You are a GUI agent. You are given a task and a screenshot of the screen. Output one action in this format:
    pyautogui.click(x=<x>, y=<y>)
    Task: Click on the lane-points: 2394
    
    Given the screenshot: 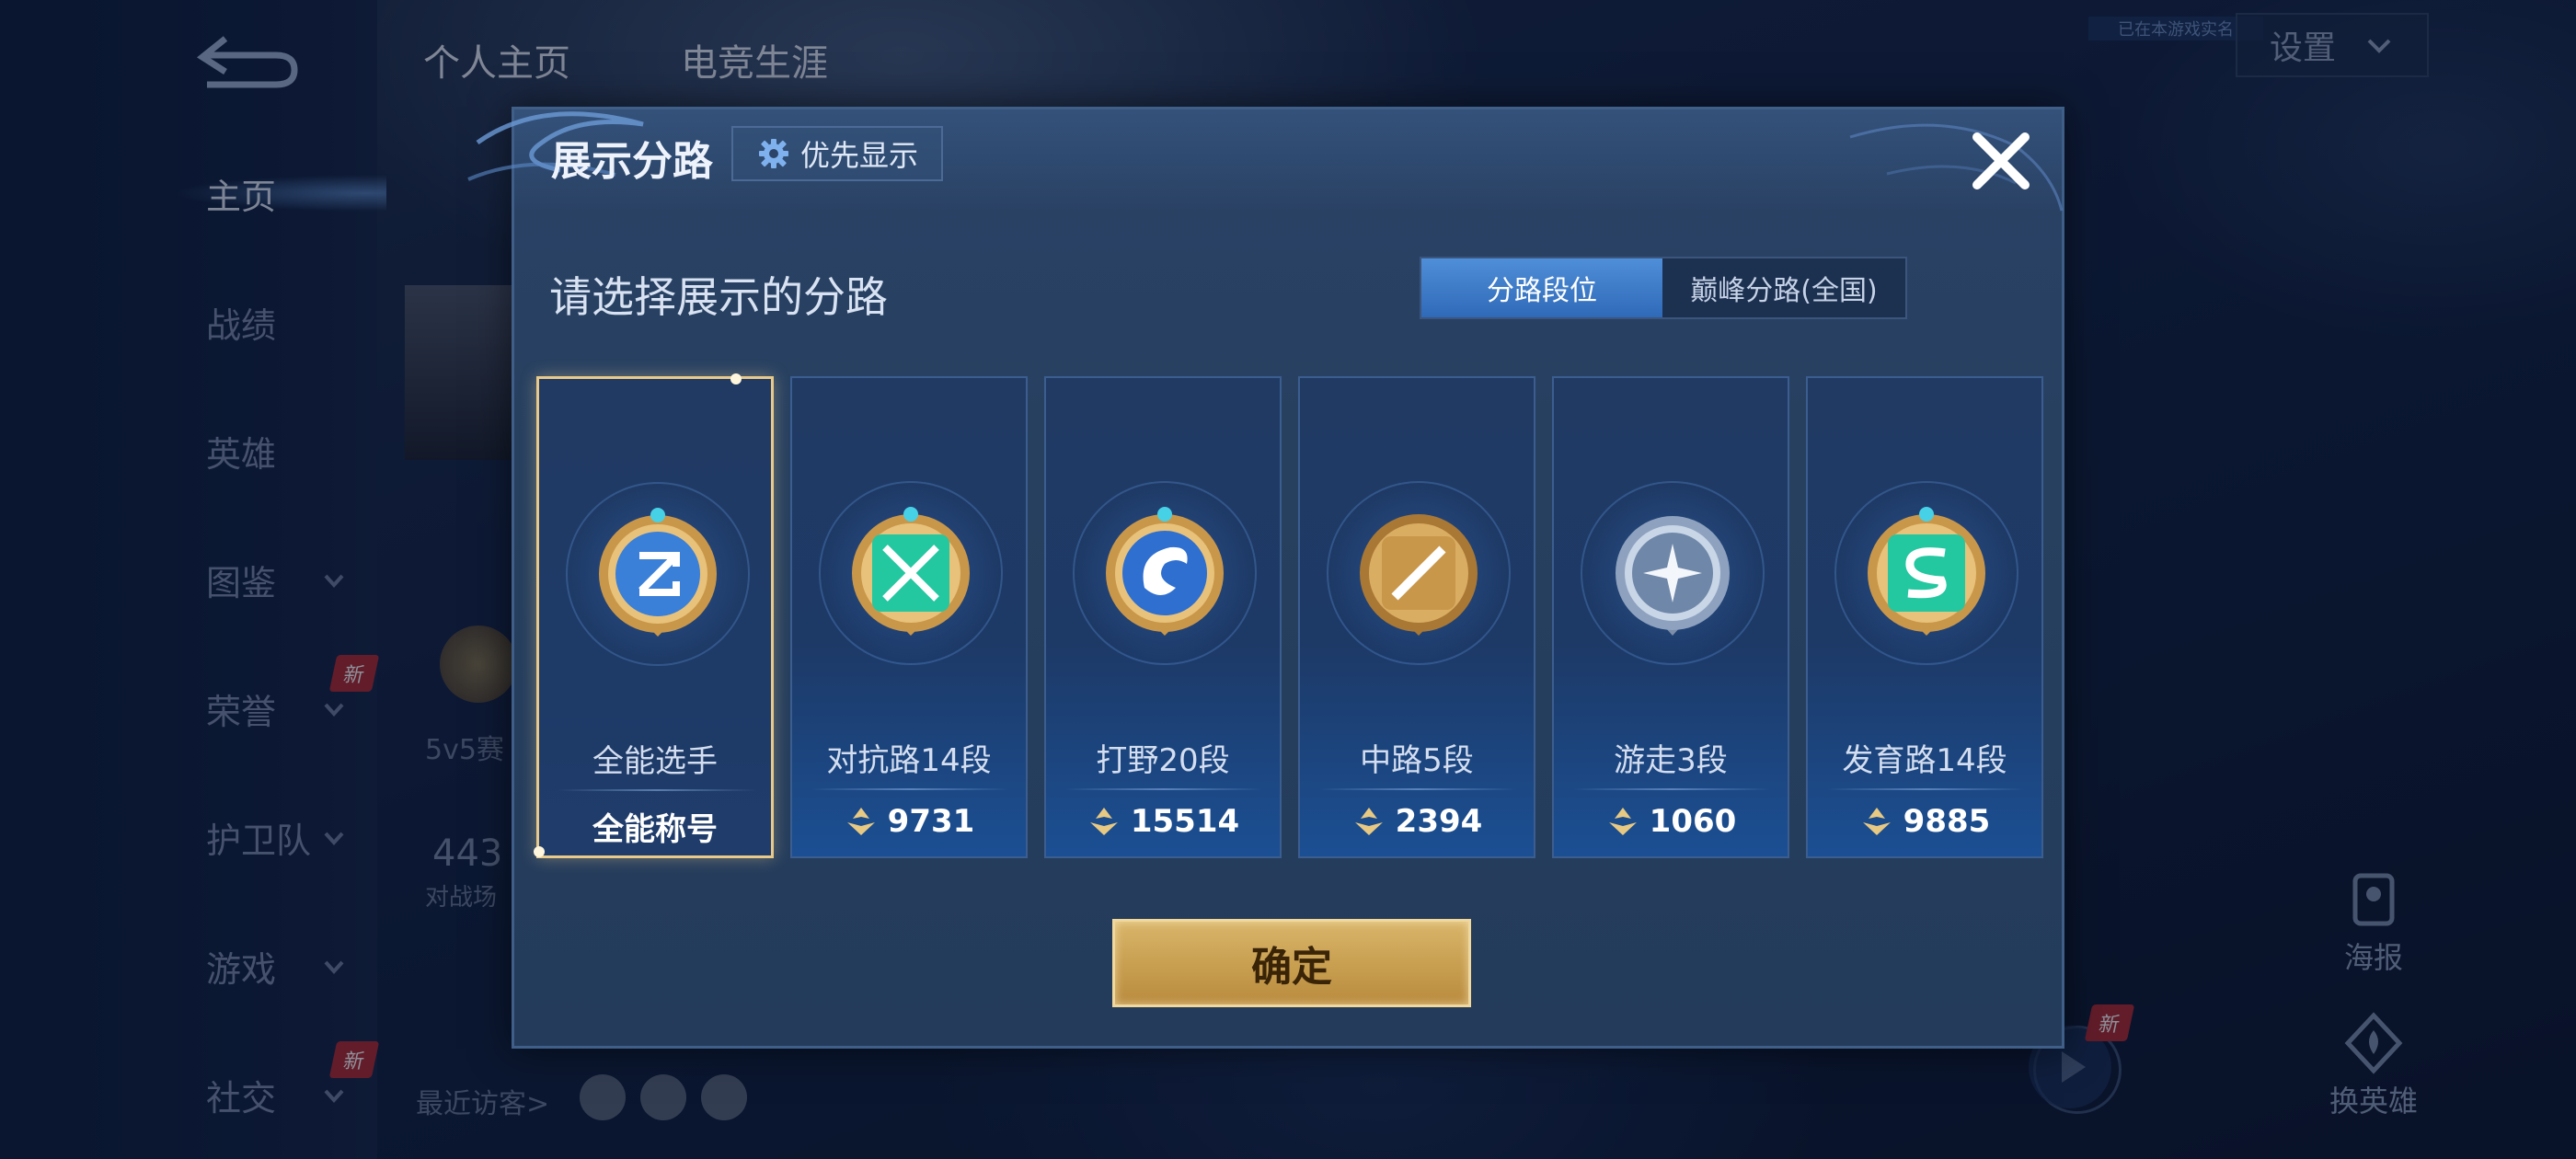 What is the action you would take?
    pyautogui.click(x=1439, y=821)
    